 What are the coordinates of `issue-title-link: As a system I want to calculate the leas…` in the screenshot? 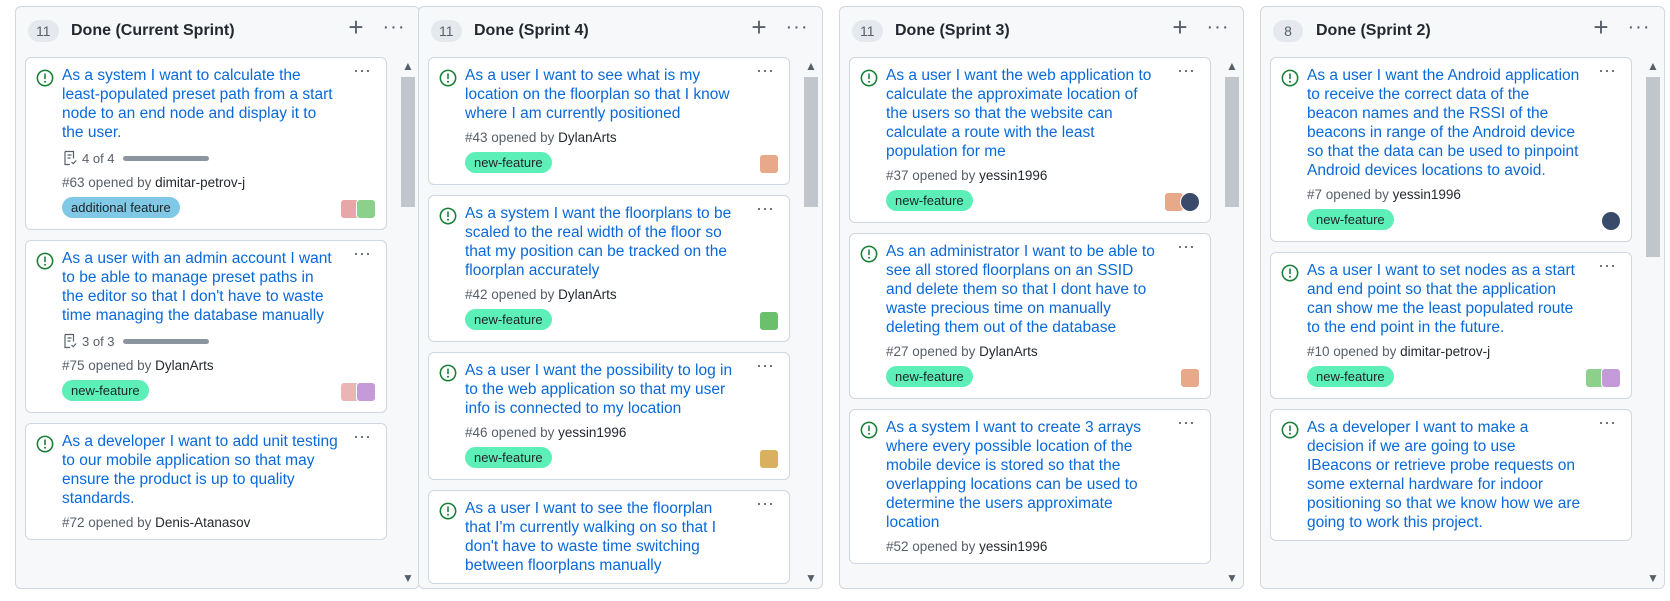 It's located at (219, 104).